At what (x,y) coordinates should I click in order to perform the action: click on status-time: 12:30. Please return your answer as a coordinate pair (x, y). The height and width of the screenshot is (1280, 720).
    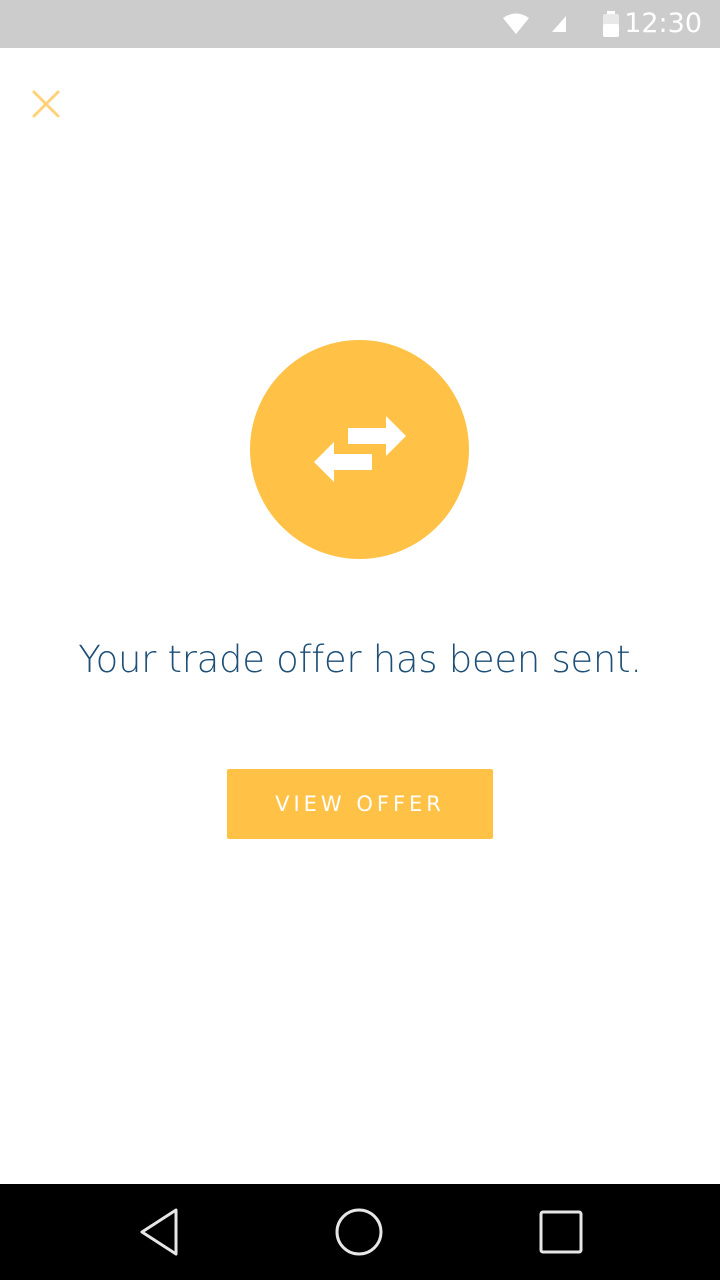
    Looking at the image, I should click on (663, 23).